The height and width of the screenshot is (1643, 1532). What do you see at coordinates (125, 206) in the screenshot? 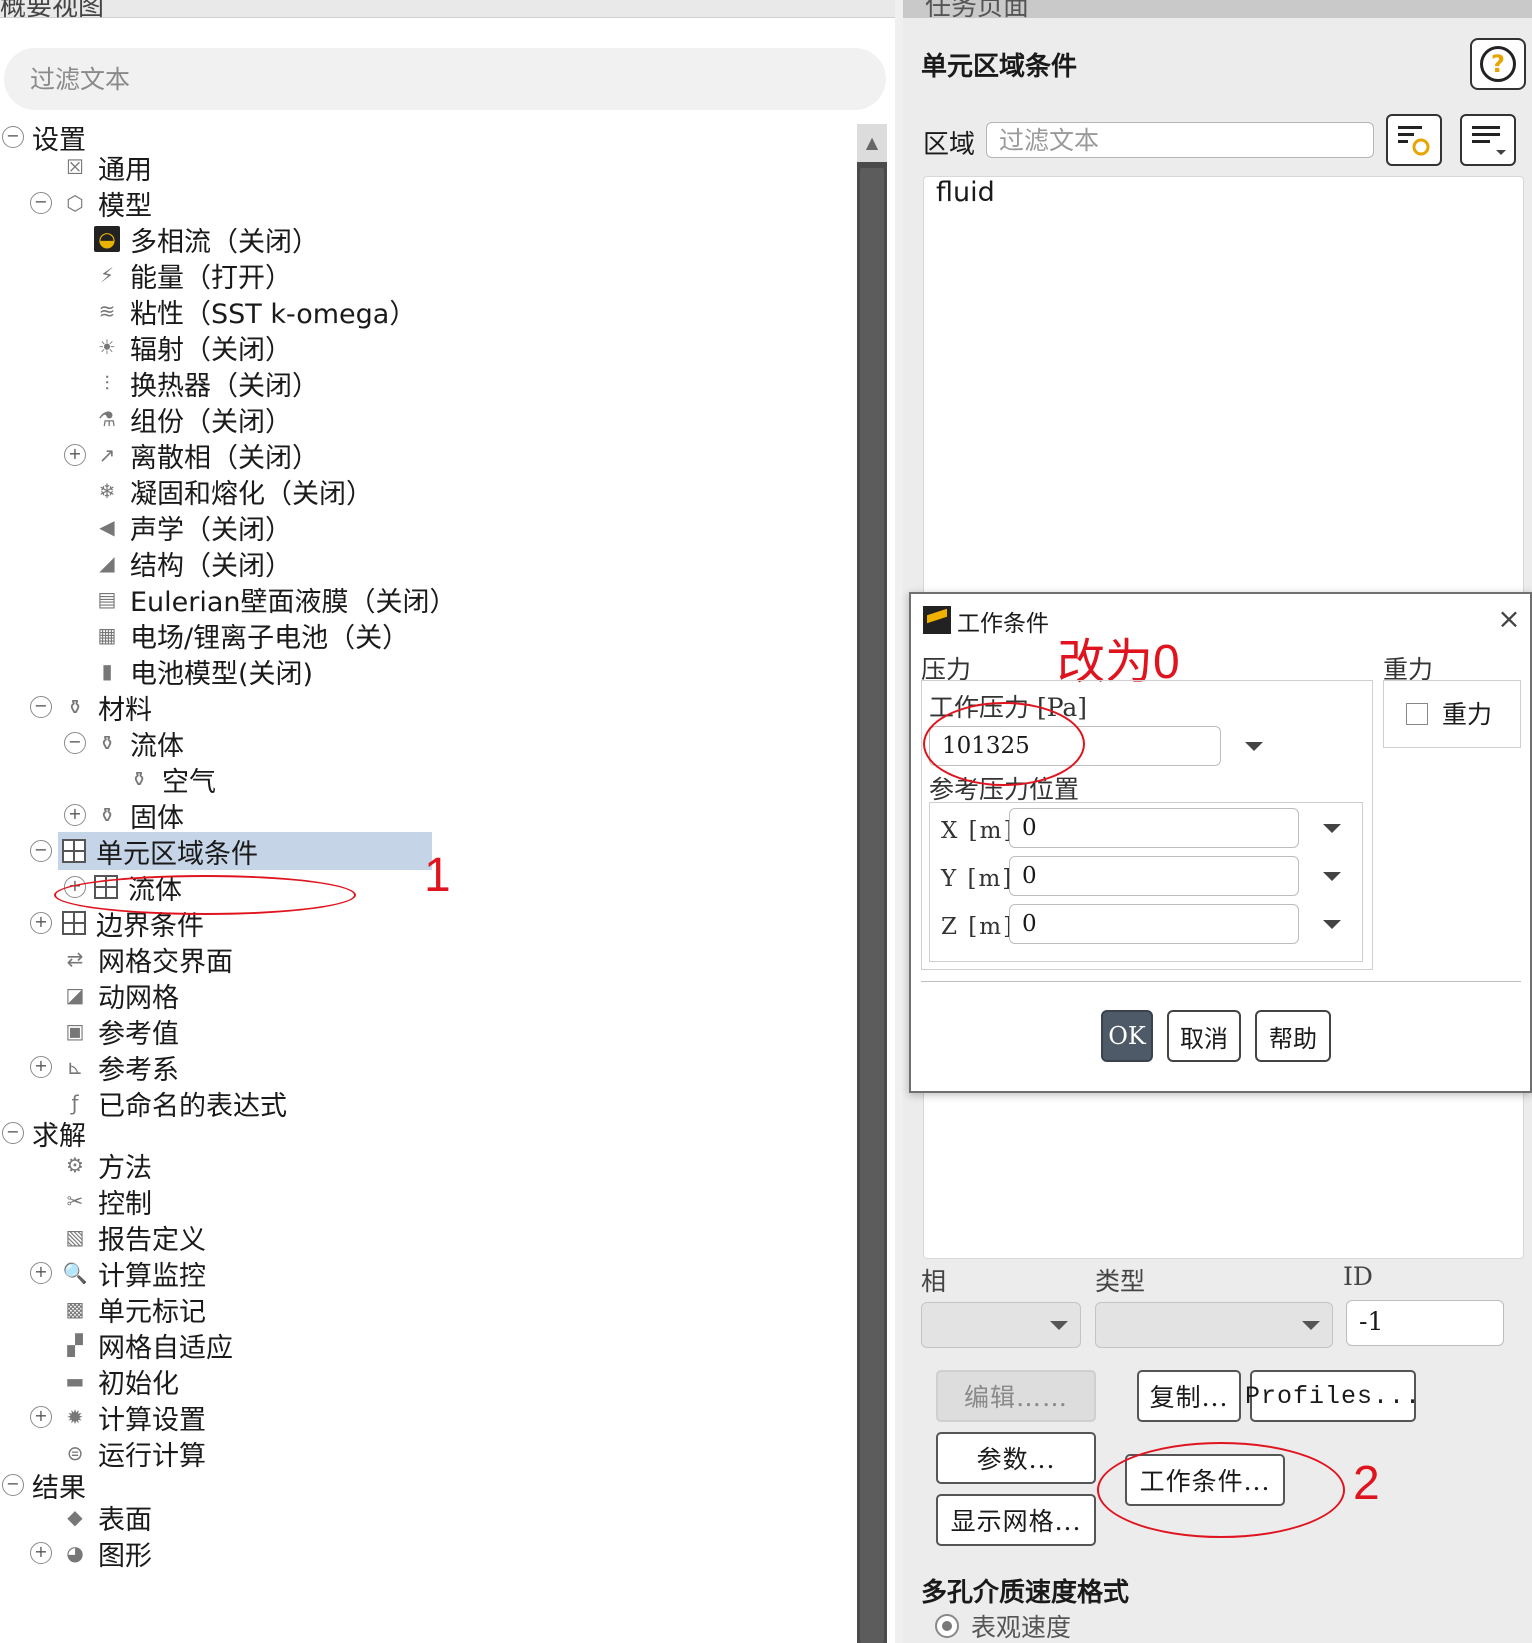
I see `tree-item-label: 模型` at bounding box center [125, 206].